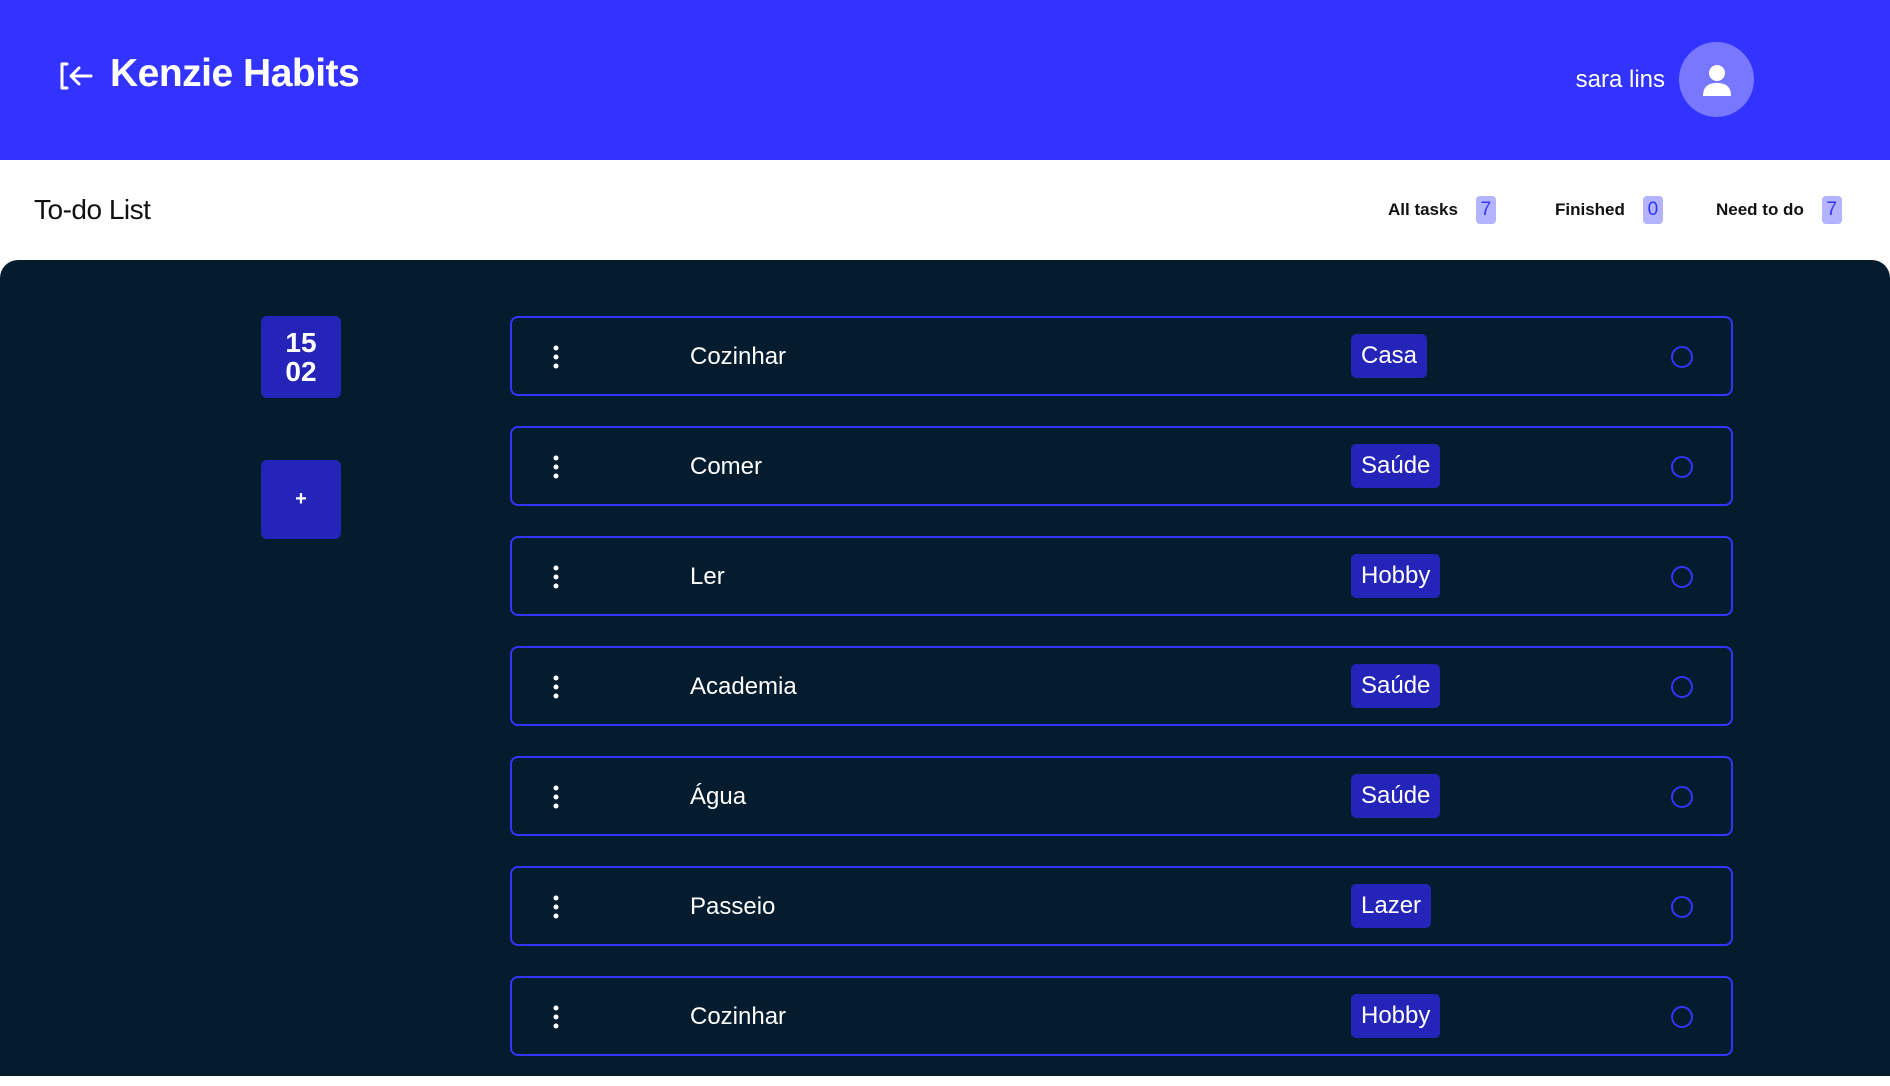  I want to click on task-item: Cozinhar Hobby, so click(1121, 1016).